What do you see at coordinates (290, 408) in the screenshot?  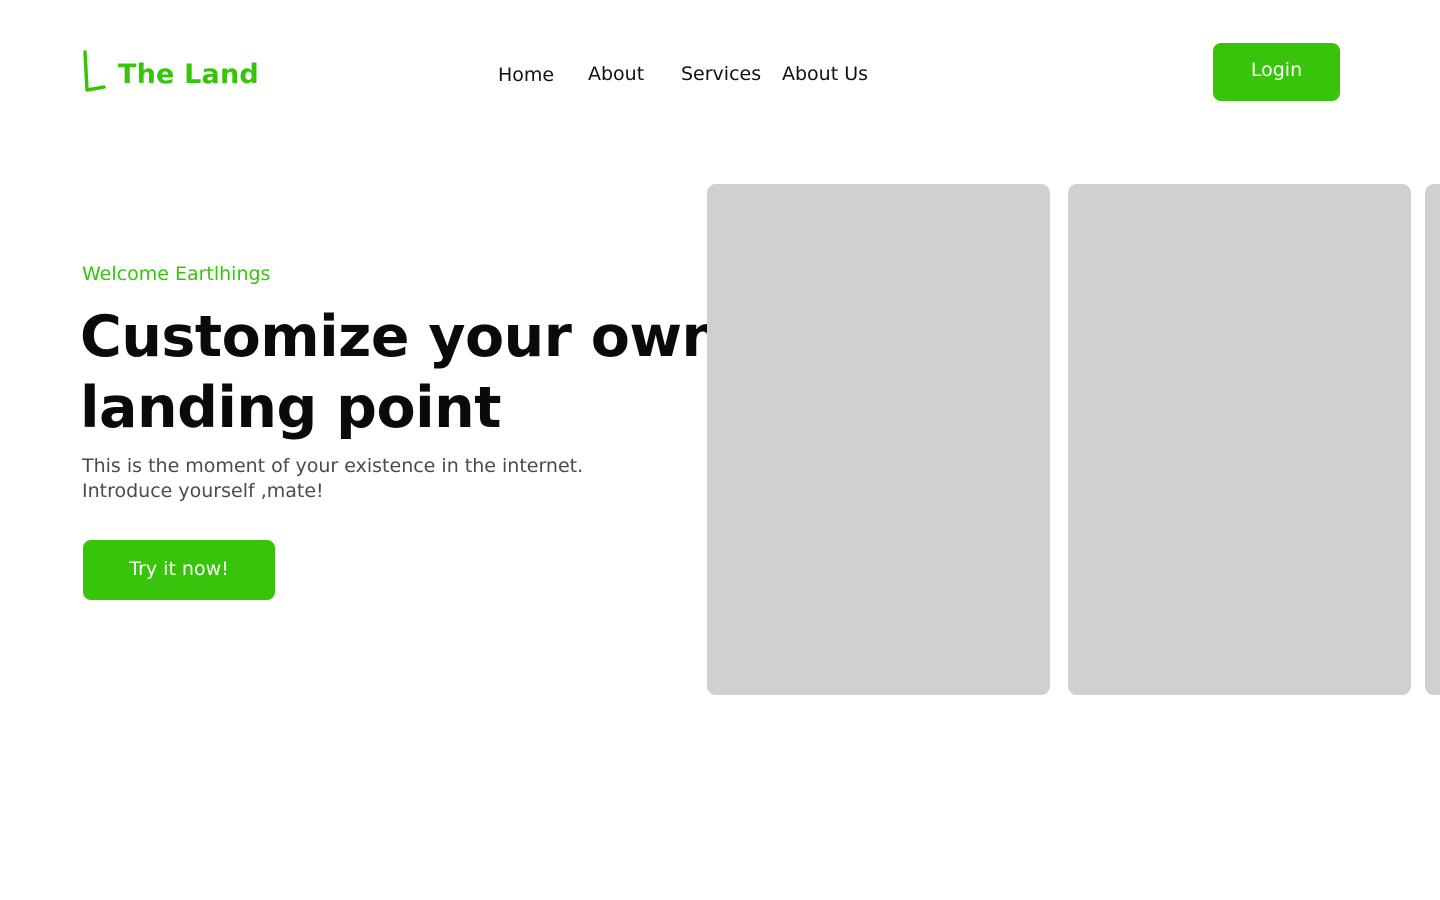 I see `hero-headline-line-2: landing point` at bounding box center [290, 408].